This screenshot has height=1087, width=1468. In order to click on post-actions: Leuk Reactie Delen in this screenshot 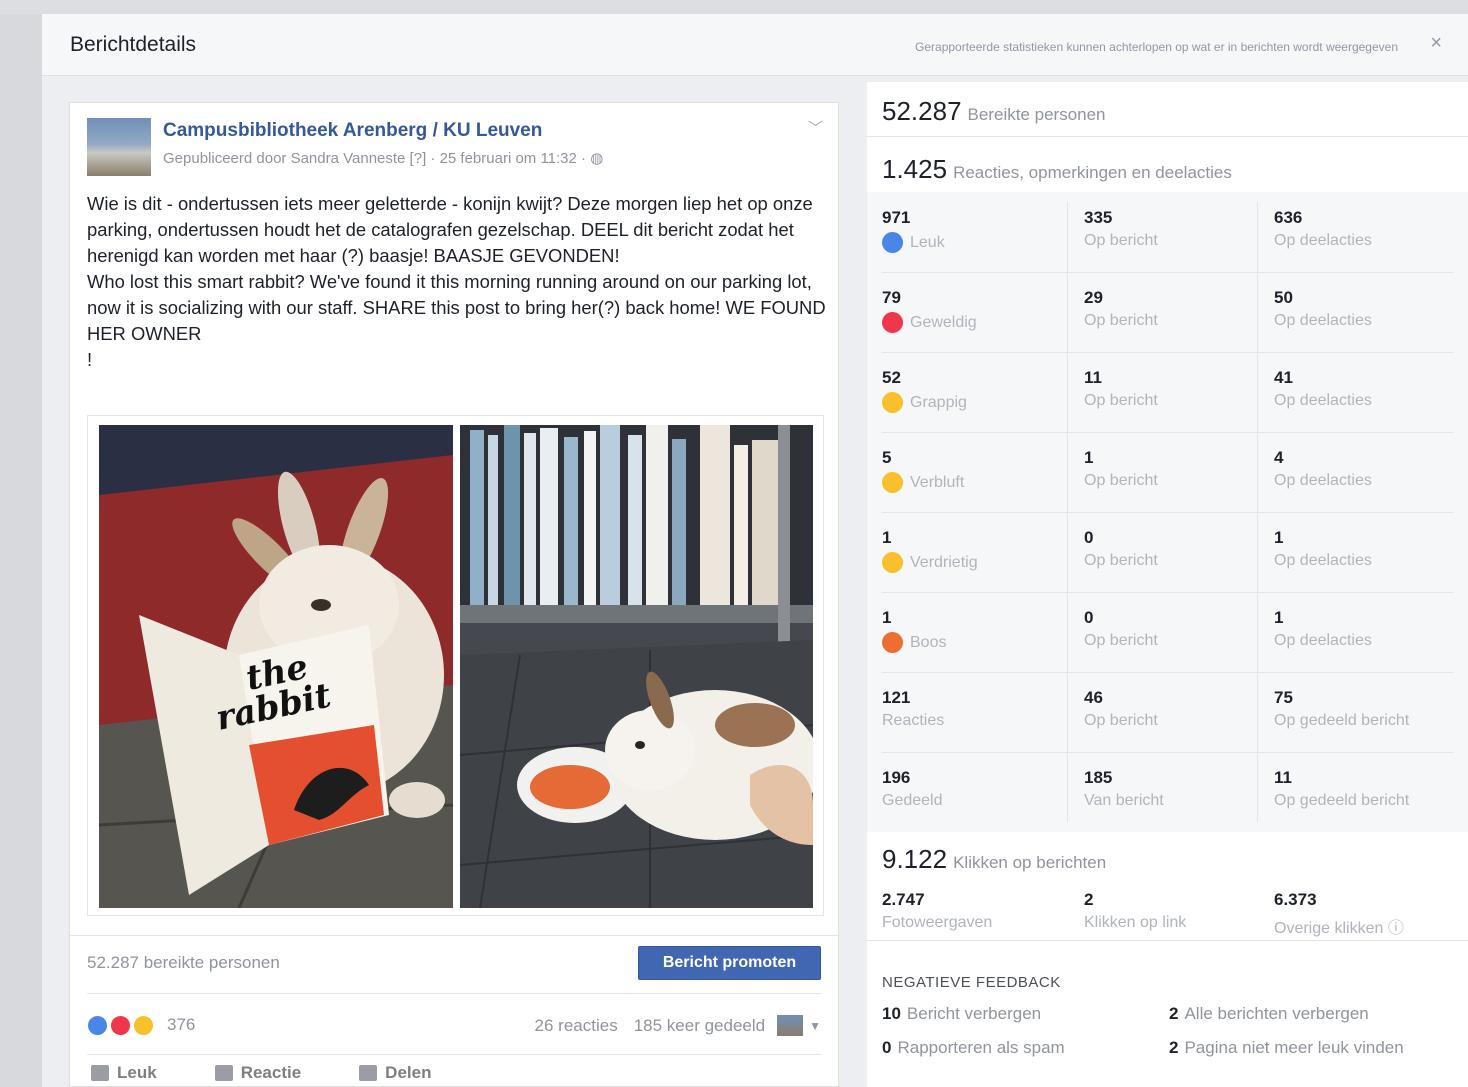, I will do `click(454, 1072)`.